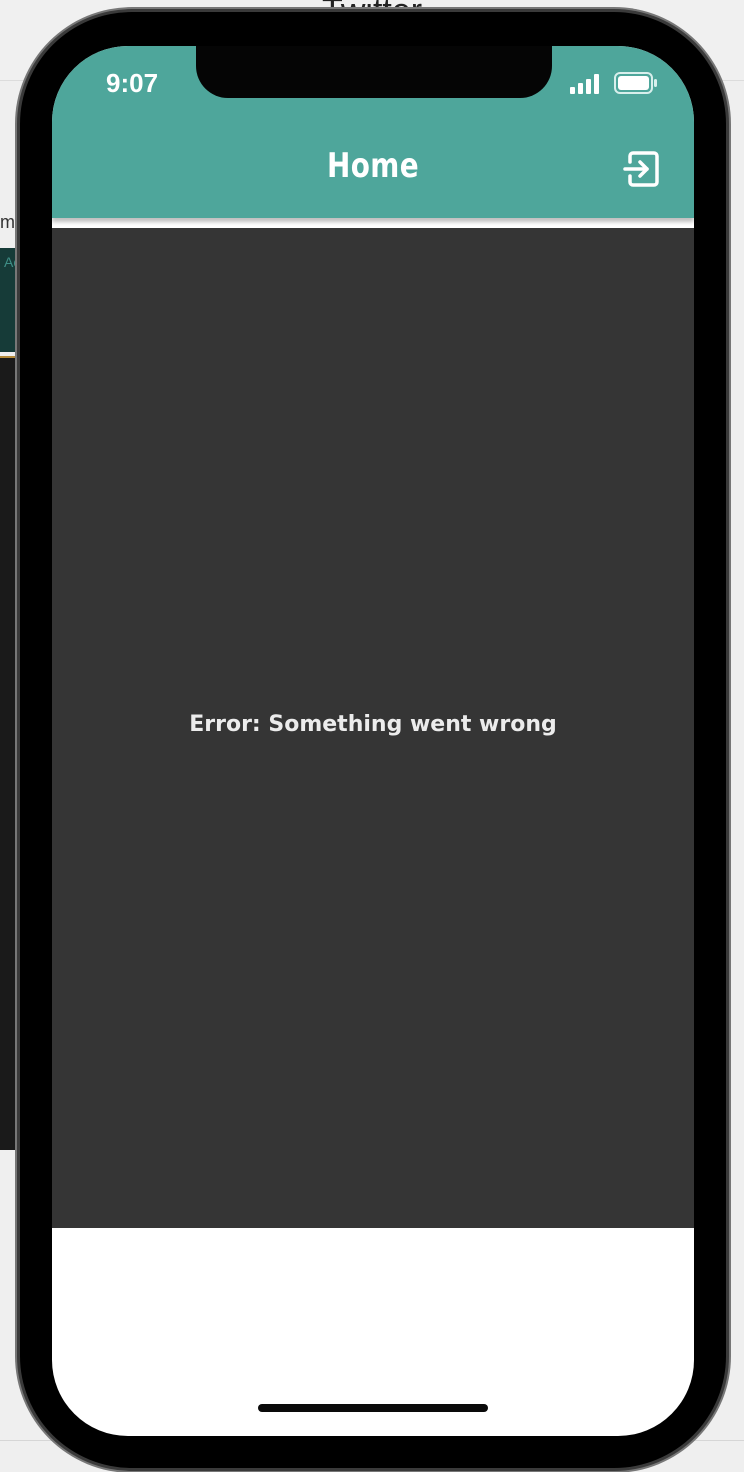 The width and height of the screenshot is (744, 1472). What do you see at coordinates (374, 72) in the screenshot?
I see `device-notch` at bounding box center [374, 72].